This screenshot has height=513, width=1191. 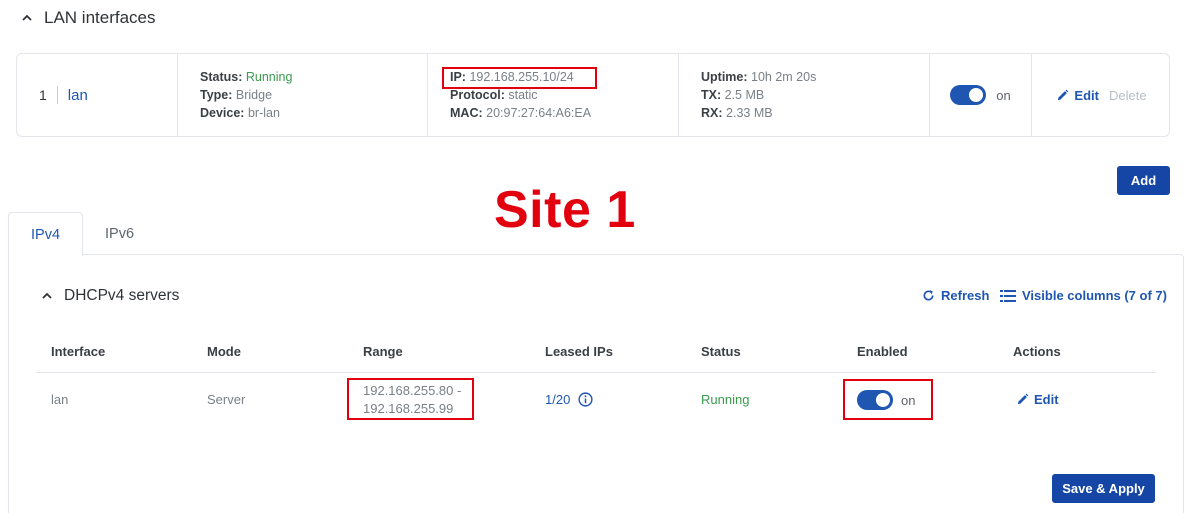 I want to click on columns-icon, so click(x=1008, y=295).